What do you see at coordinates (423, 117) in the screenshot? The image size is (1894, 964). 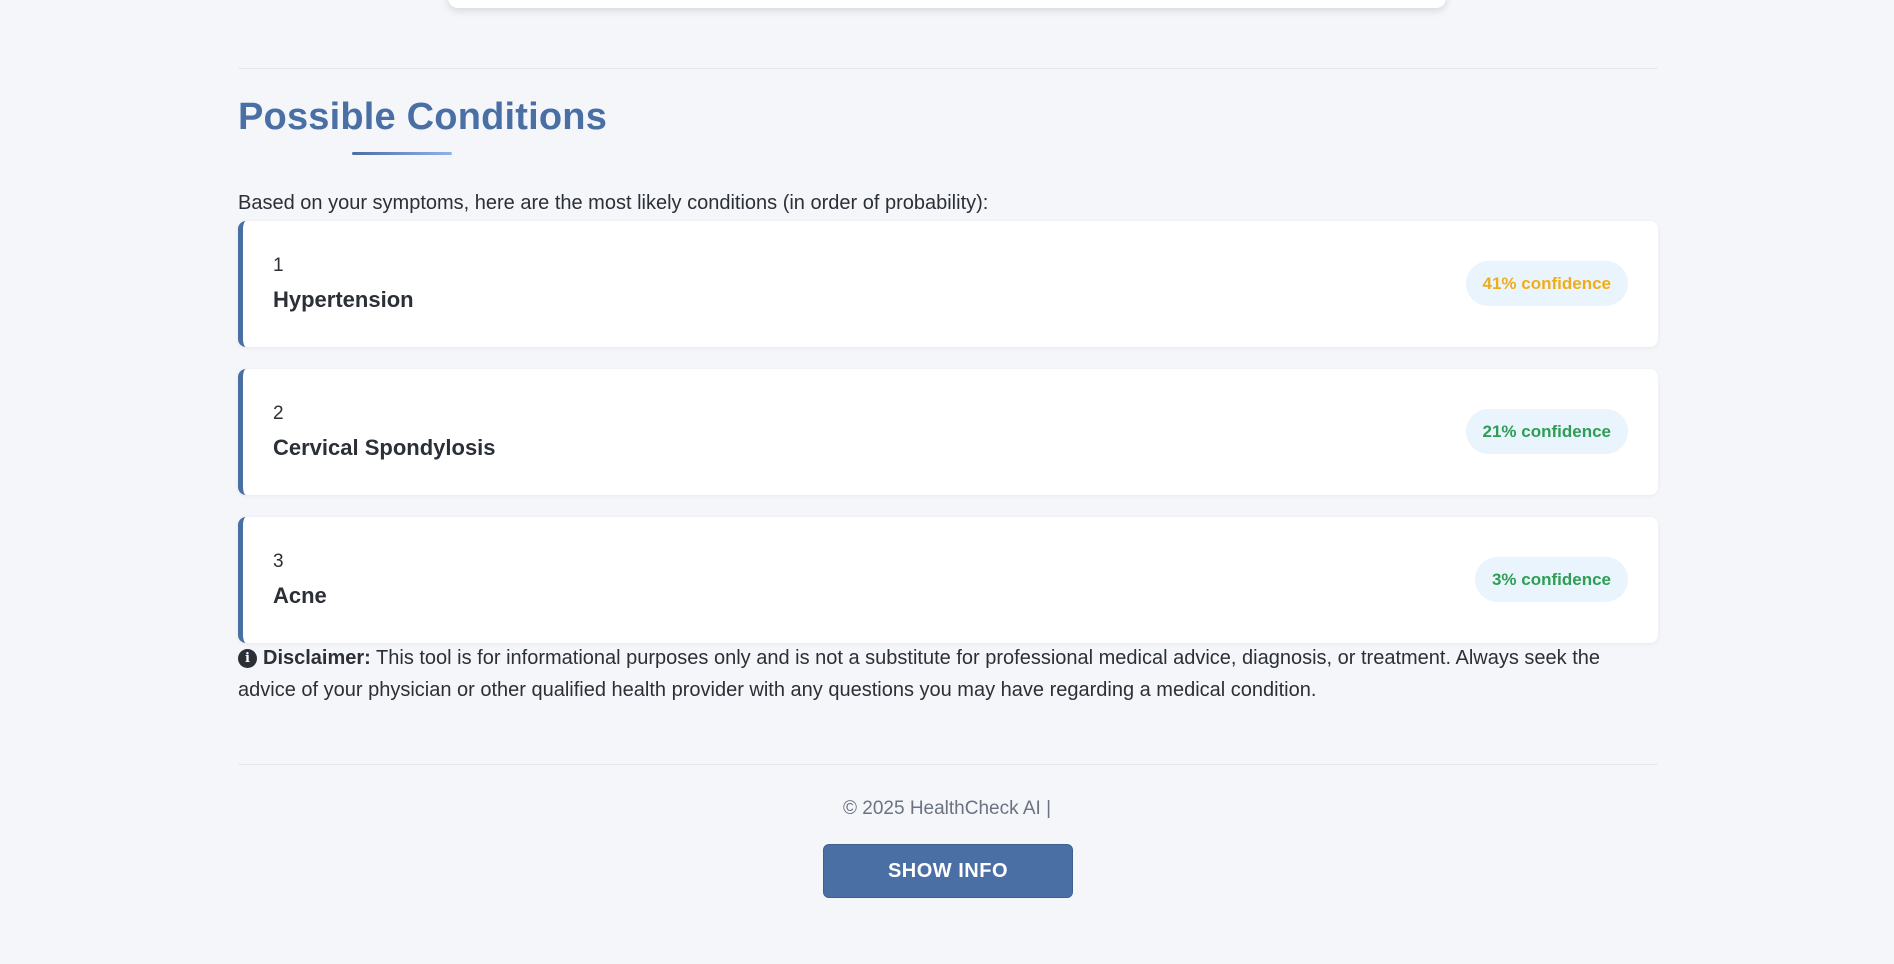 I see `page-title: Possible Conditions` at bounding box center [423, 117].